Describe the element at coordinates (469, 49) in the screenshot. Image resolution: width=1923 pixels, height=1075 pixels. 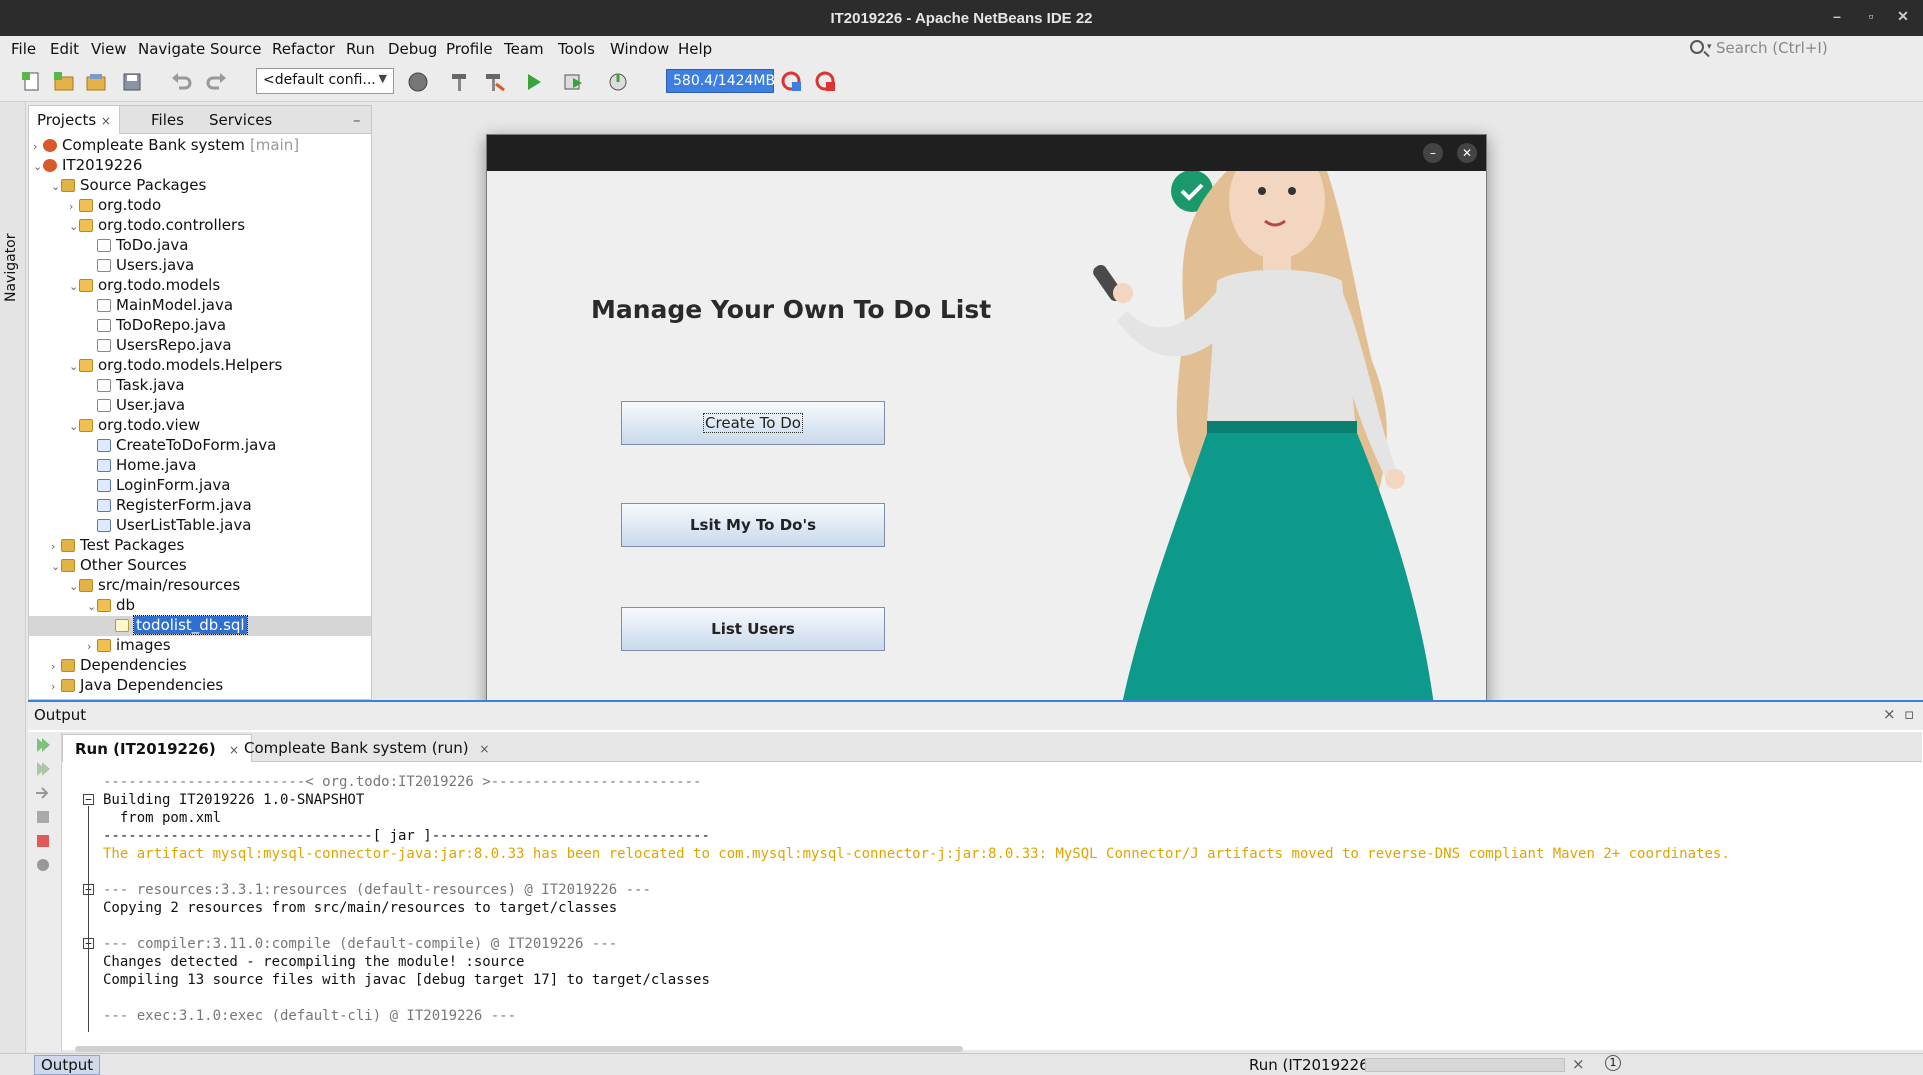
I see `menu-profile: Profile` at that location.